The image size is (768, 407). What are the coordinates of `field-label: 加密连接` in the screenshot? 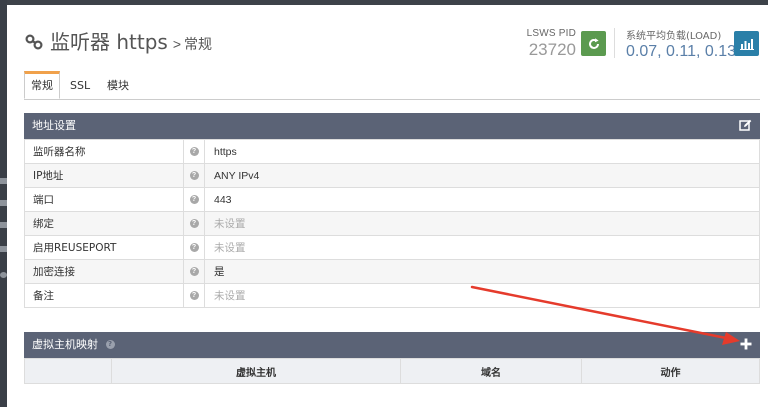 It's located at (104, 271).